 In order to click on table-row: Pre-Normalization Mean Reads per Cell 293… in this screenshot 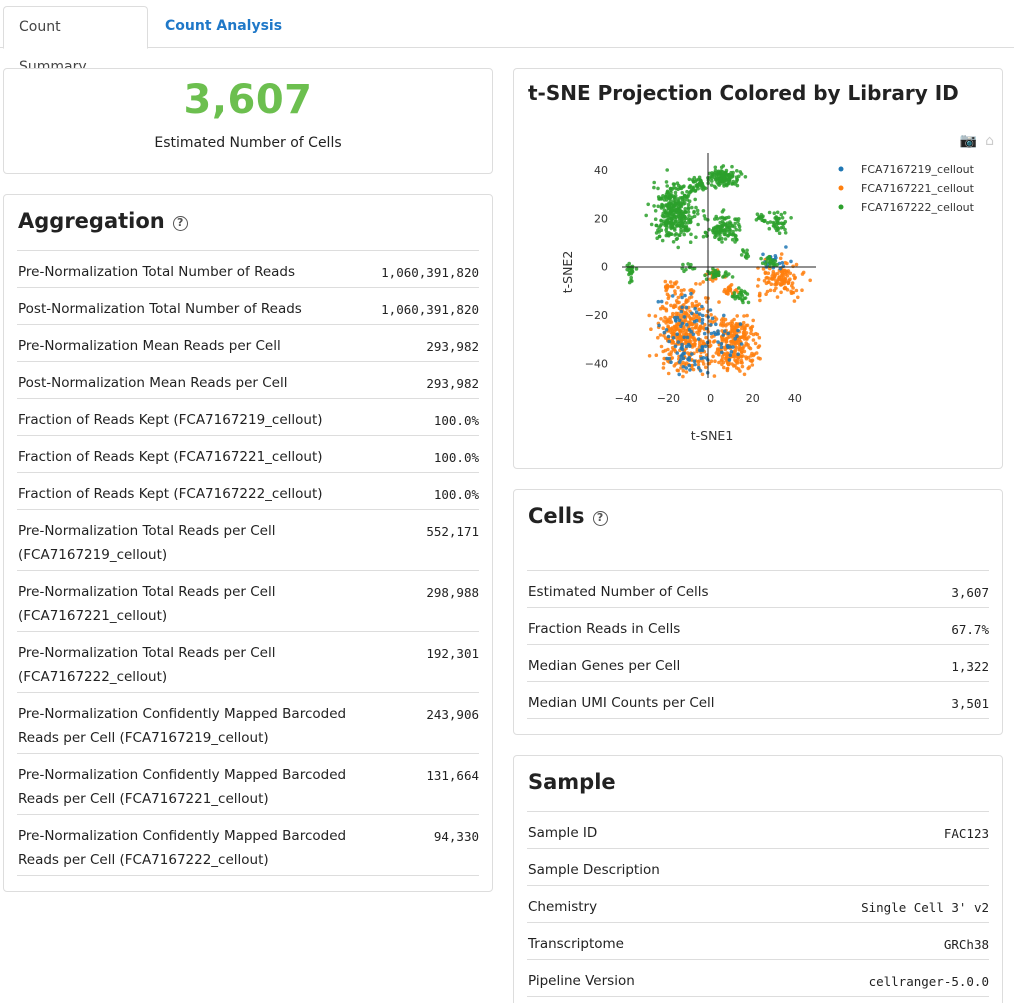, I will do `click(248, 342)`.